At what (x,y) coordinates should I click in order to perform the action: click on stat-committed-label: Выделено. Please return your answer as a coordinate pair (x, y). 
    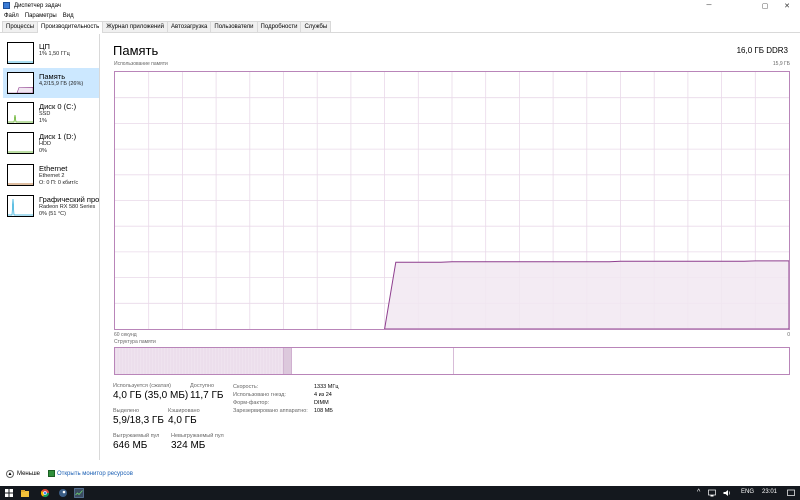
    Looking at the image, I should click on (126, 411).